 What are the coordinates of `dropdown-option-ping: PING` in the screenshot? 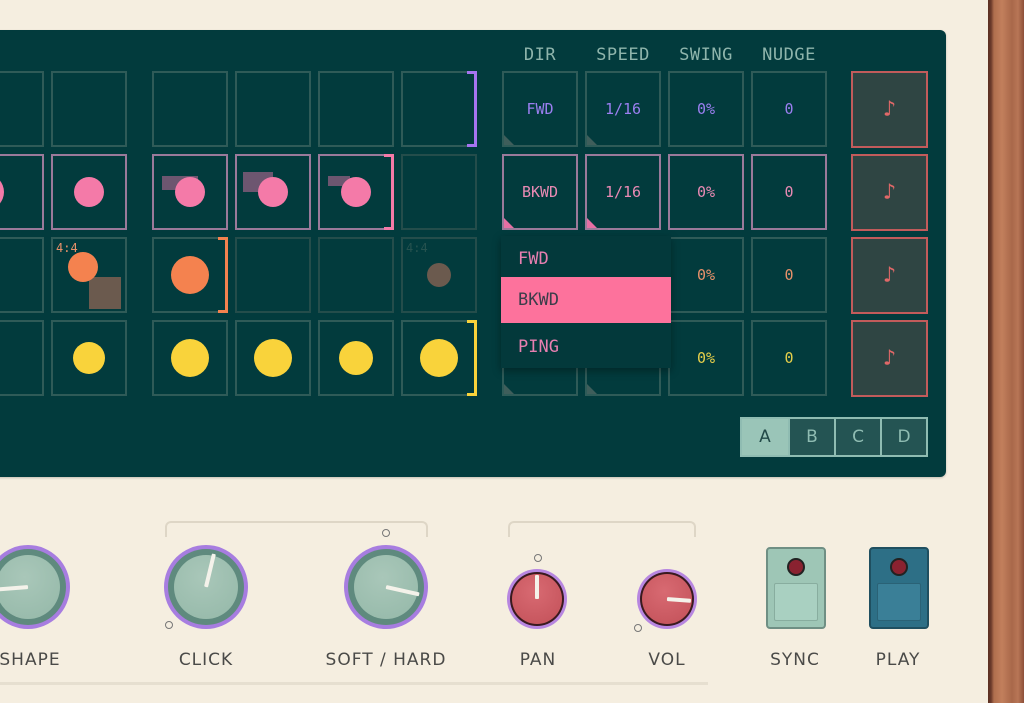 It's located at (586, 347).